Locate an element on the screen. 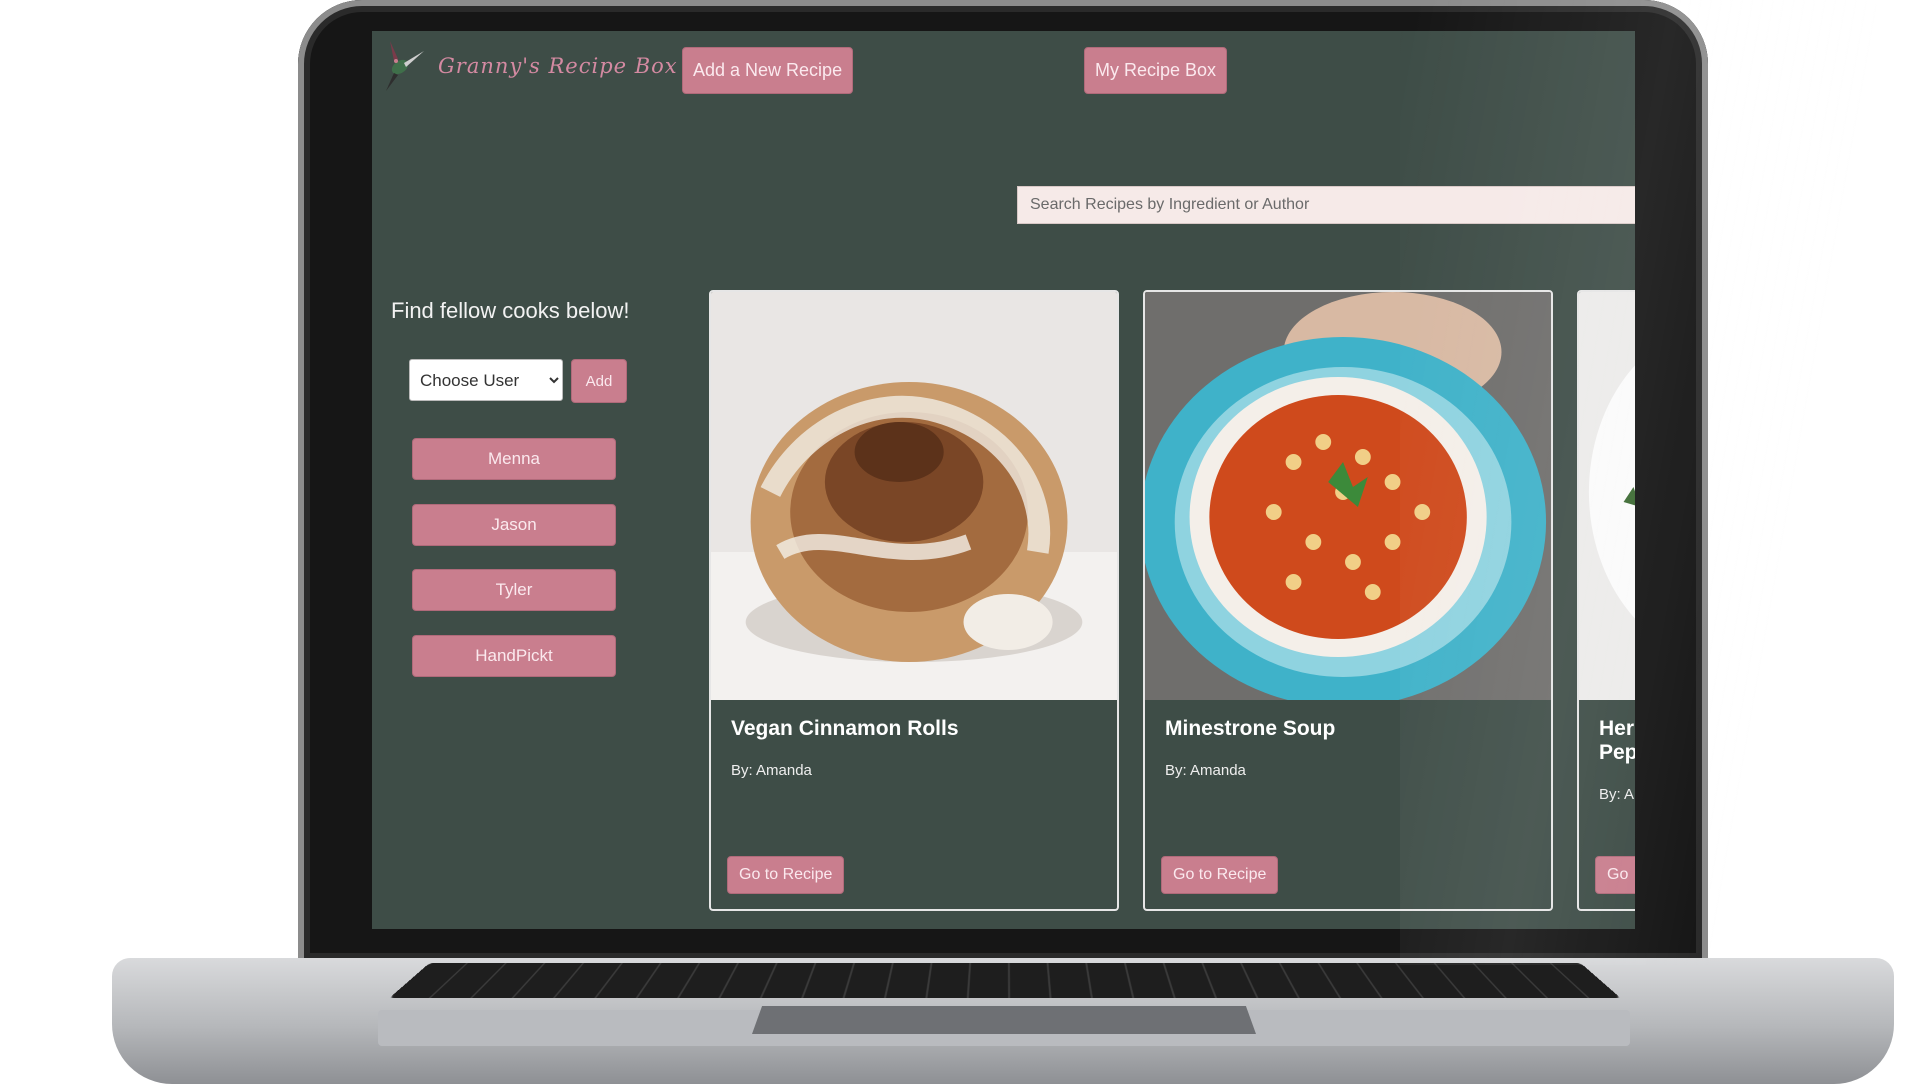  user-button-tyler: Tyler is located at coordinates (514, 590).